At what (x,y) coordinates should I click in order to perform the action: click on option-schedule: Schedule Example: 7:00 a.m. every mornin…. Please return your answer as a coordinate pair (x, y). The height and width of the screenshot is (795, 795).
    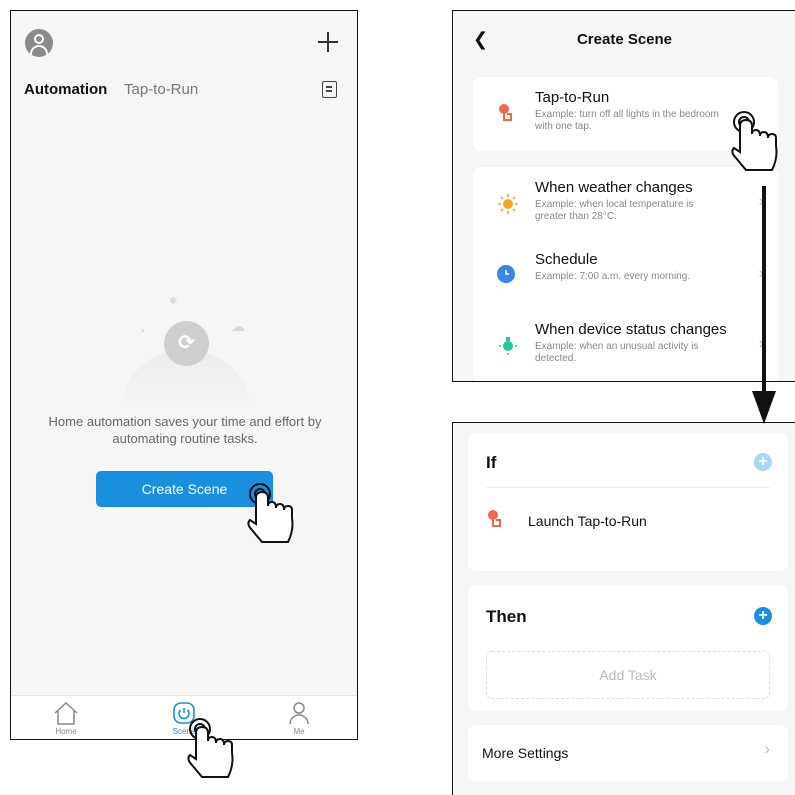
    Looking at the image, I should click on (625, 276).